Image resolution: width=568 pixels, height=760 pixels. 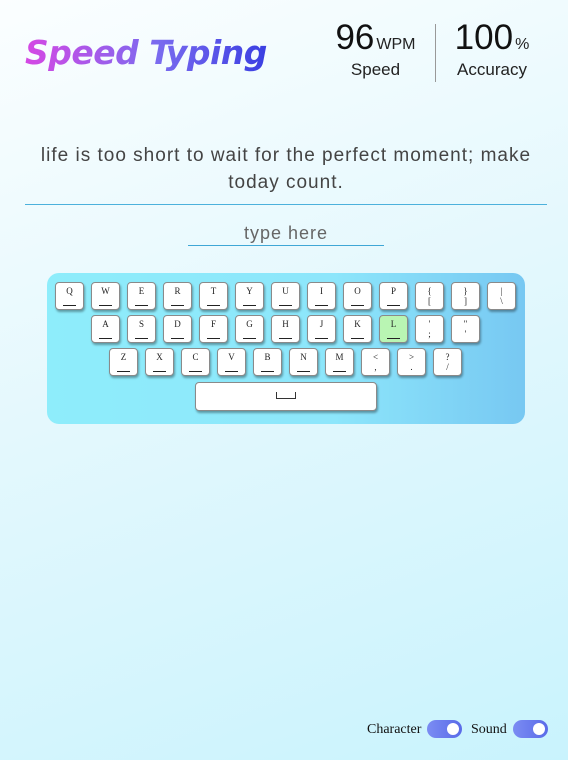 I want to click on key-2-2: C, so click(x=195, y=362).